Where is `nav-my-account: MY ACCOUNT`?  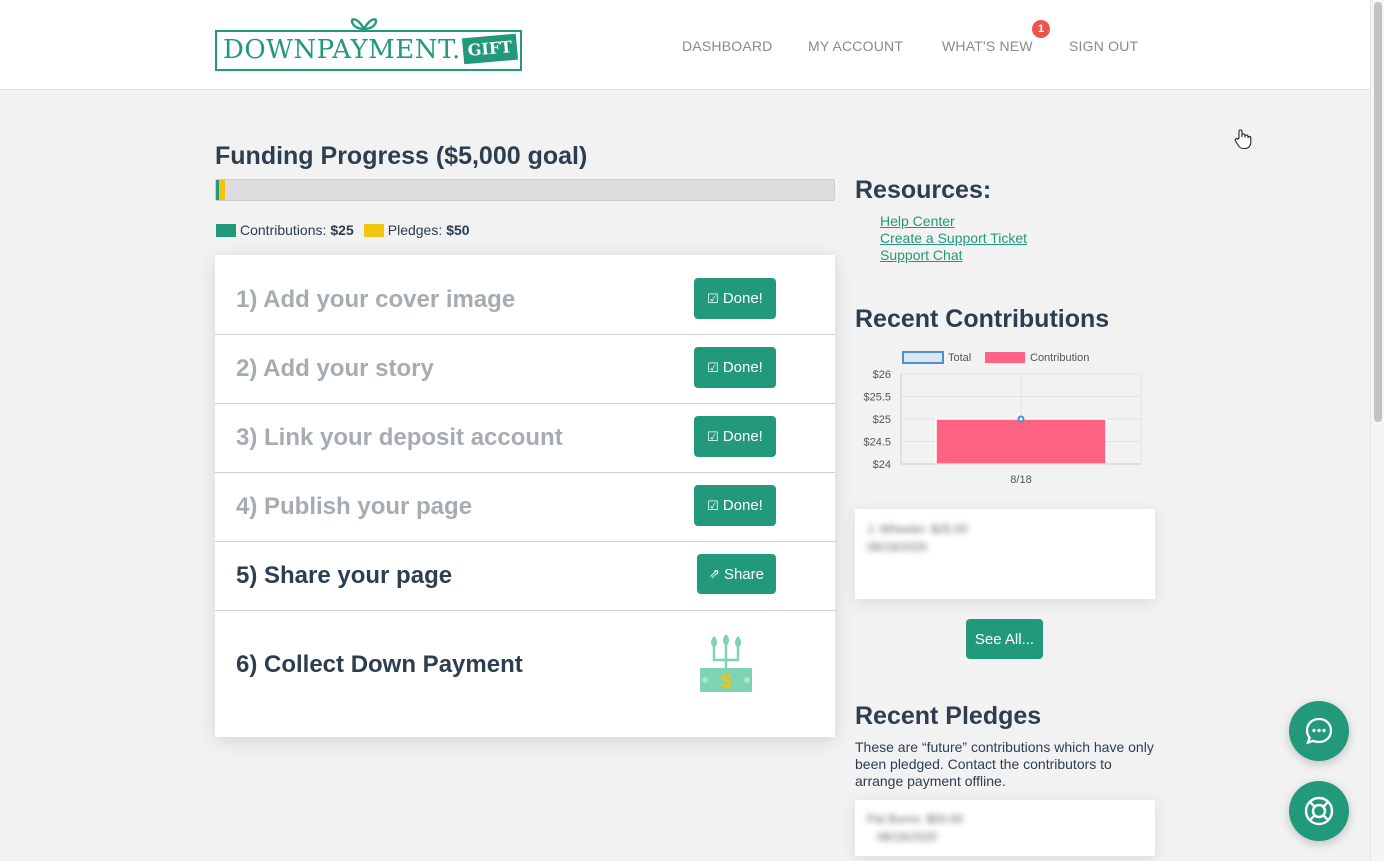 nav-my-account: MY ACCOUNT is located at coordinates (855, 46).